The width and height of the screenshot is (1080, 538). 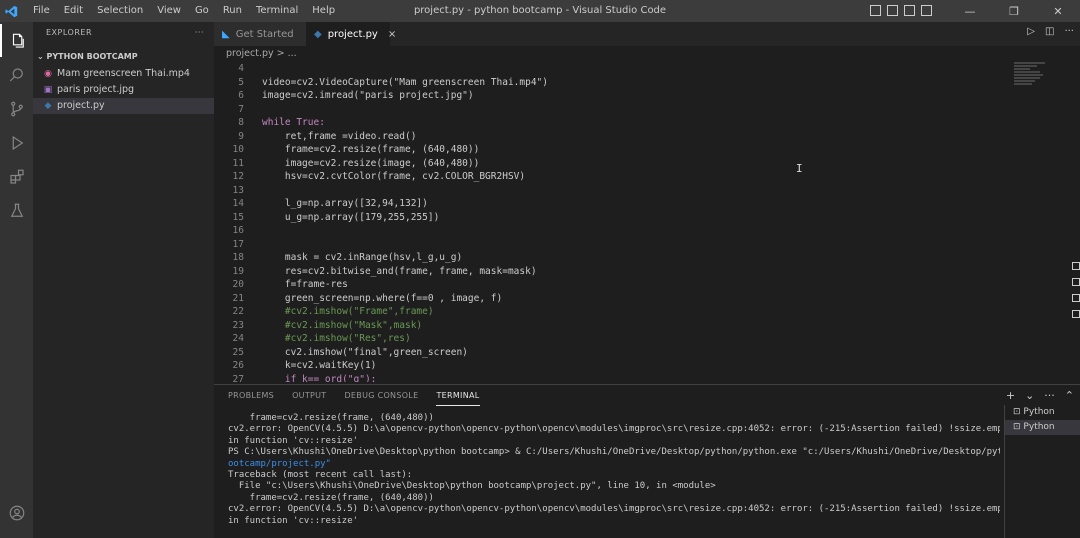 What do you see at coordinates (647, 396) in the screenshot?
I see `panel-tabs: PROBLEMS OUTPUT DEBUG CONSOLE TERMINAL` at bounding box center [647, 396].